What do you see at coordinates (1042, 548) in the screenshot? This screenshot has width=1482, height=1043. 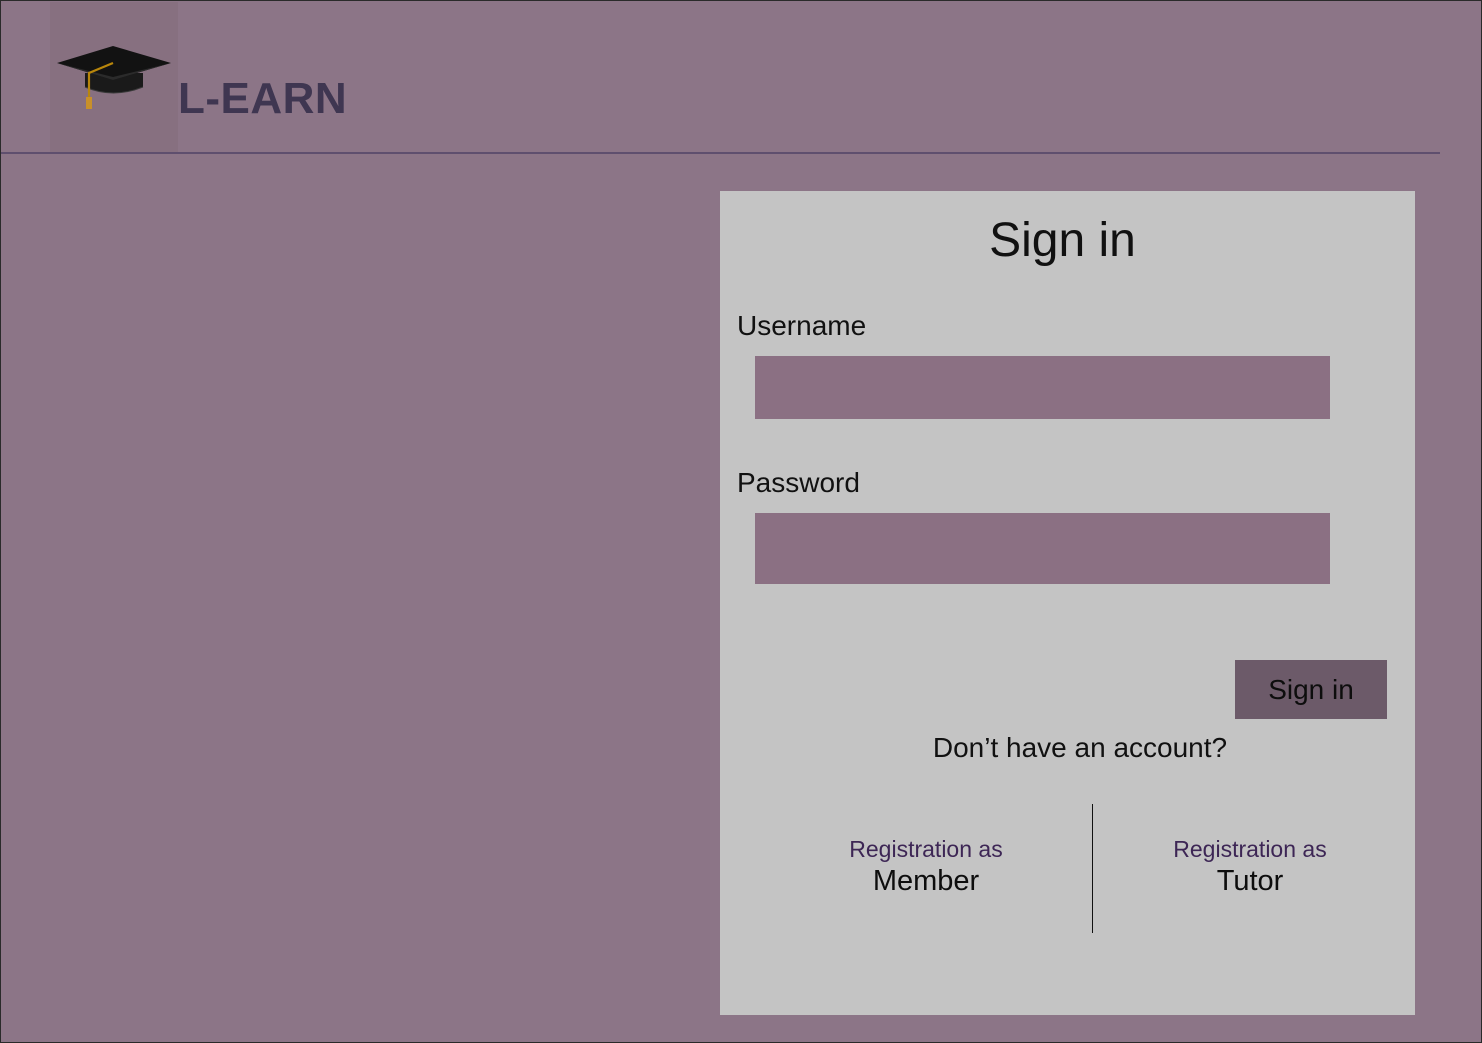 I see `password-input` at bounding box center [1042, 548].